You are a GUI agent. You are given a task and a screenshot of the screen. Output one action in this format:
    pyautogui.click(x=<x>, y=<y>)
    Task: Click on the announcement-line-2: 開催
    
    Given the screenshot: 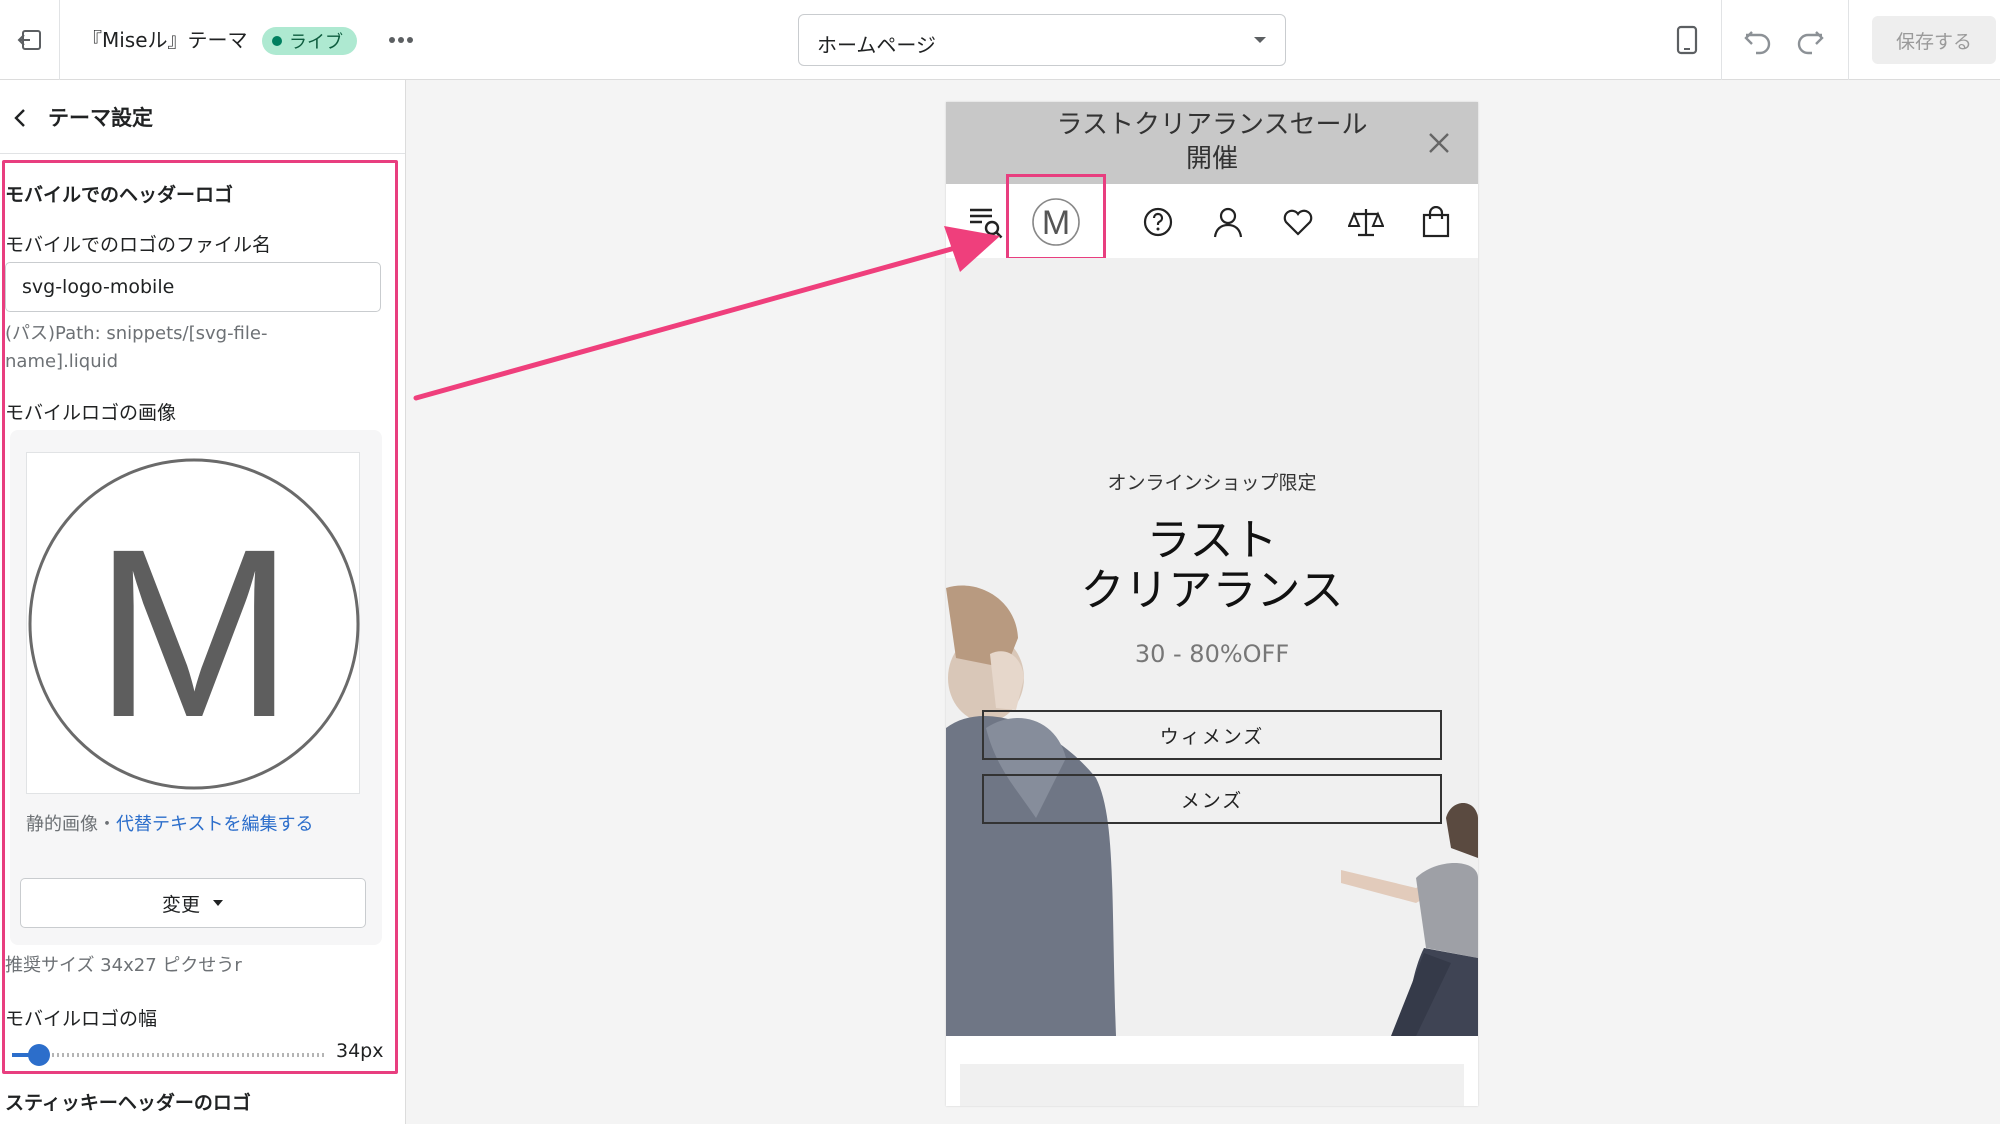 What is the action you would take?
    pyautogui.click(x=1211, y=159)
    